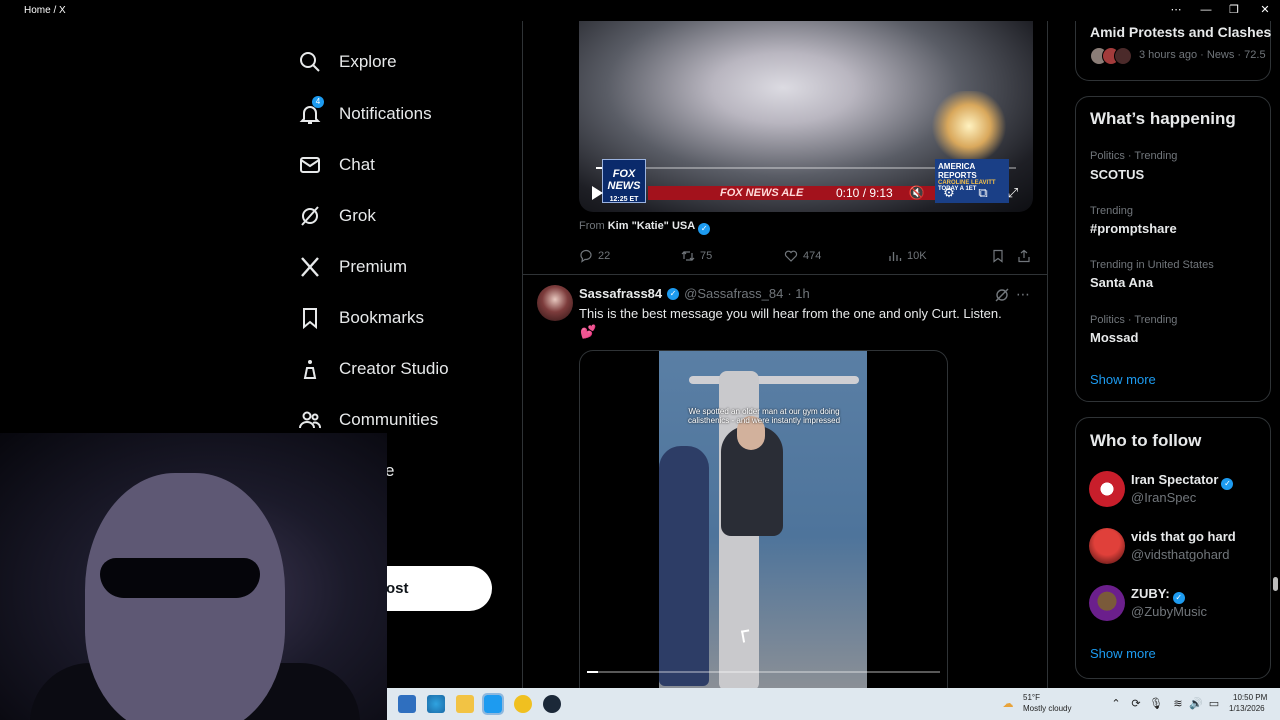  Describe the element at coordinates (1136, 704) in the screenshot. I see `sync-icon: ⟳` at that location.